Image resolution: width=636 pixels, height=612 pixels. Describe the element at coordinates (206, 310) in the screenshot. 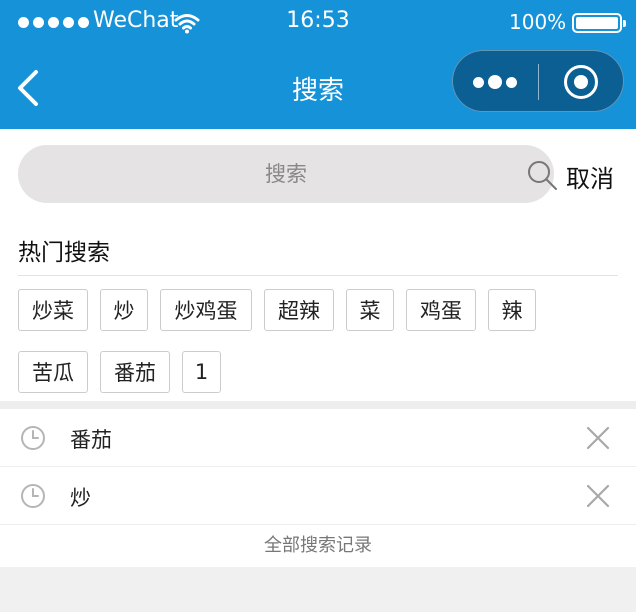

I see `hot-tag: 炒鸡蛋` at that location.